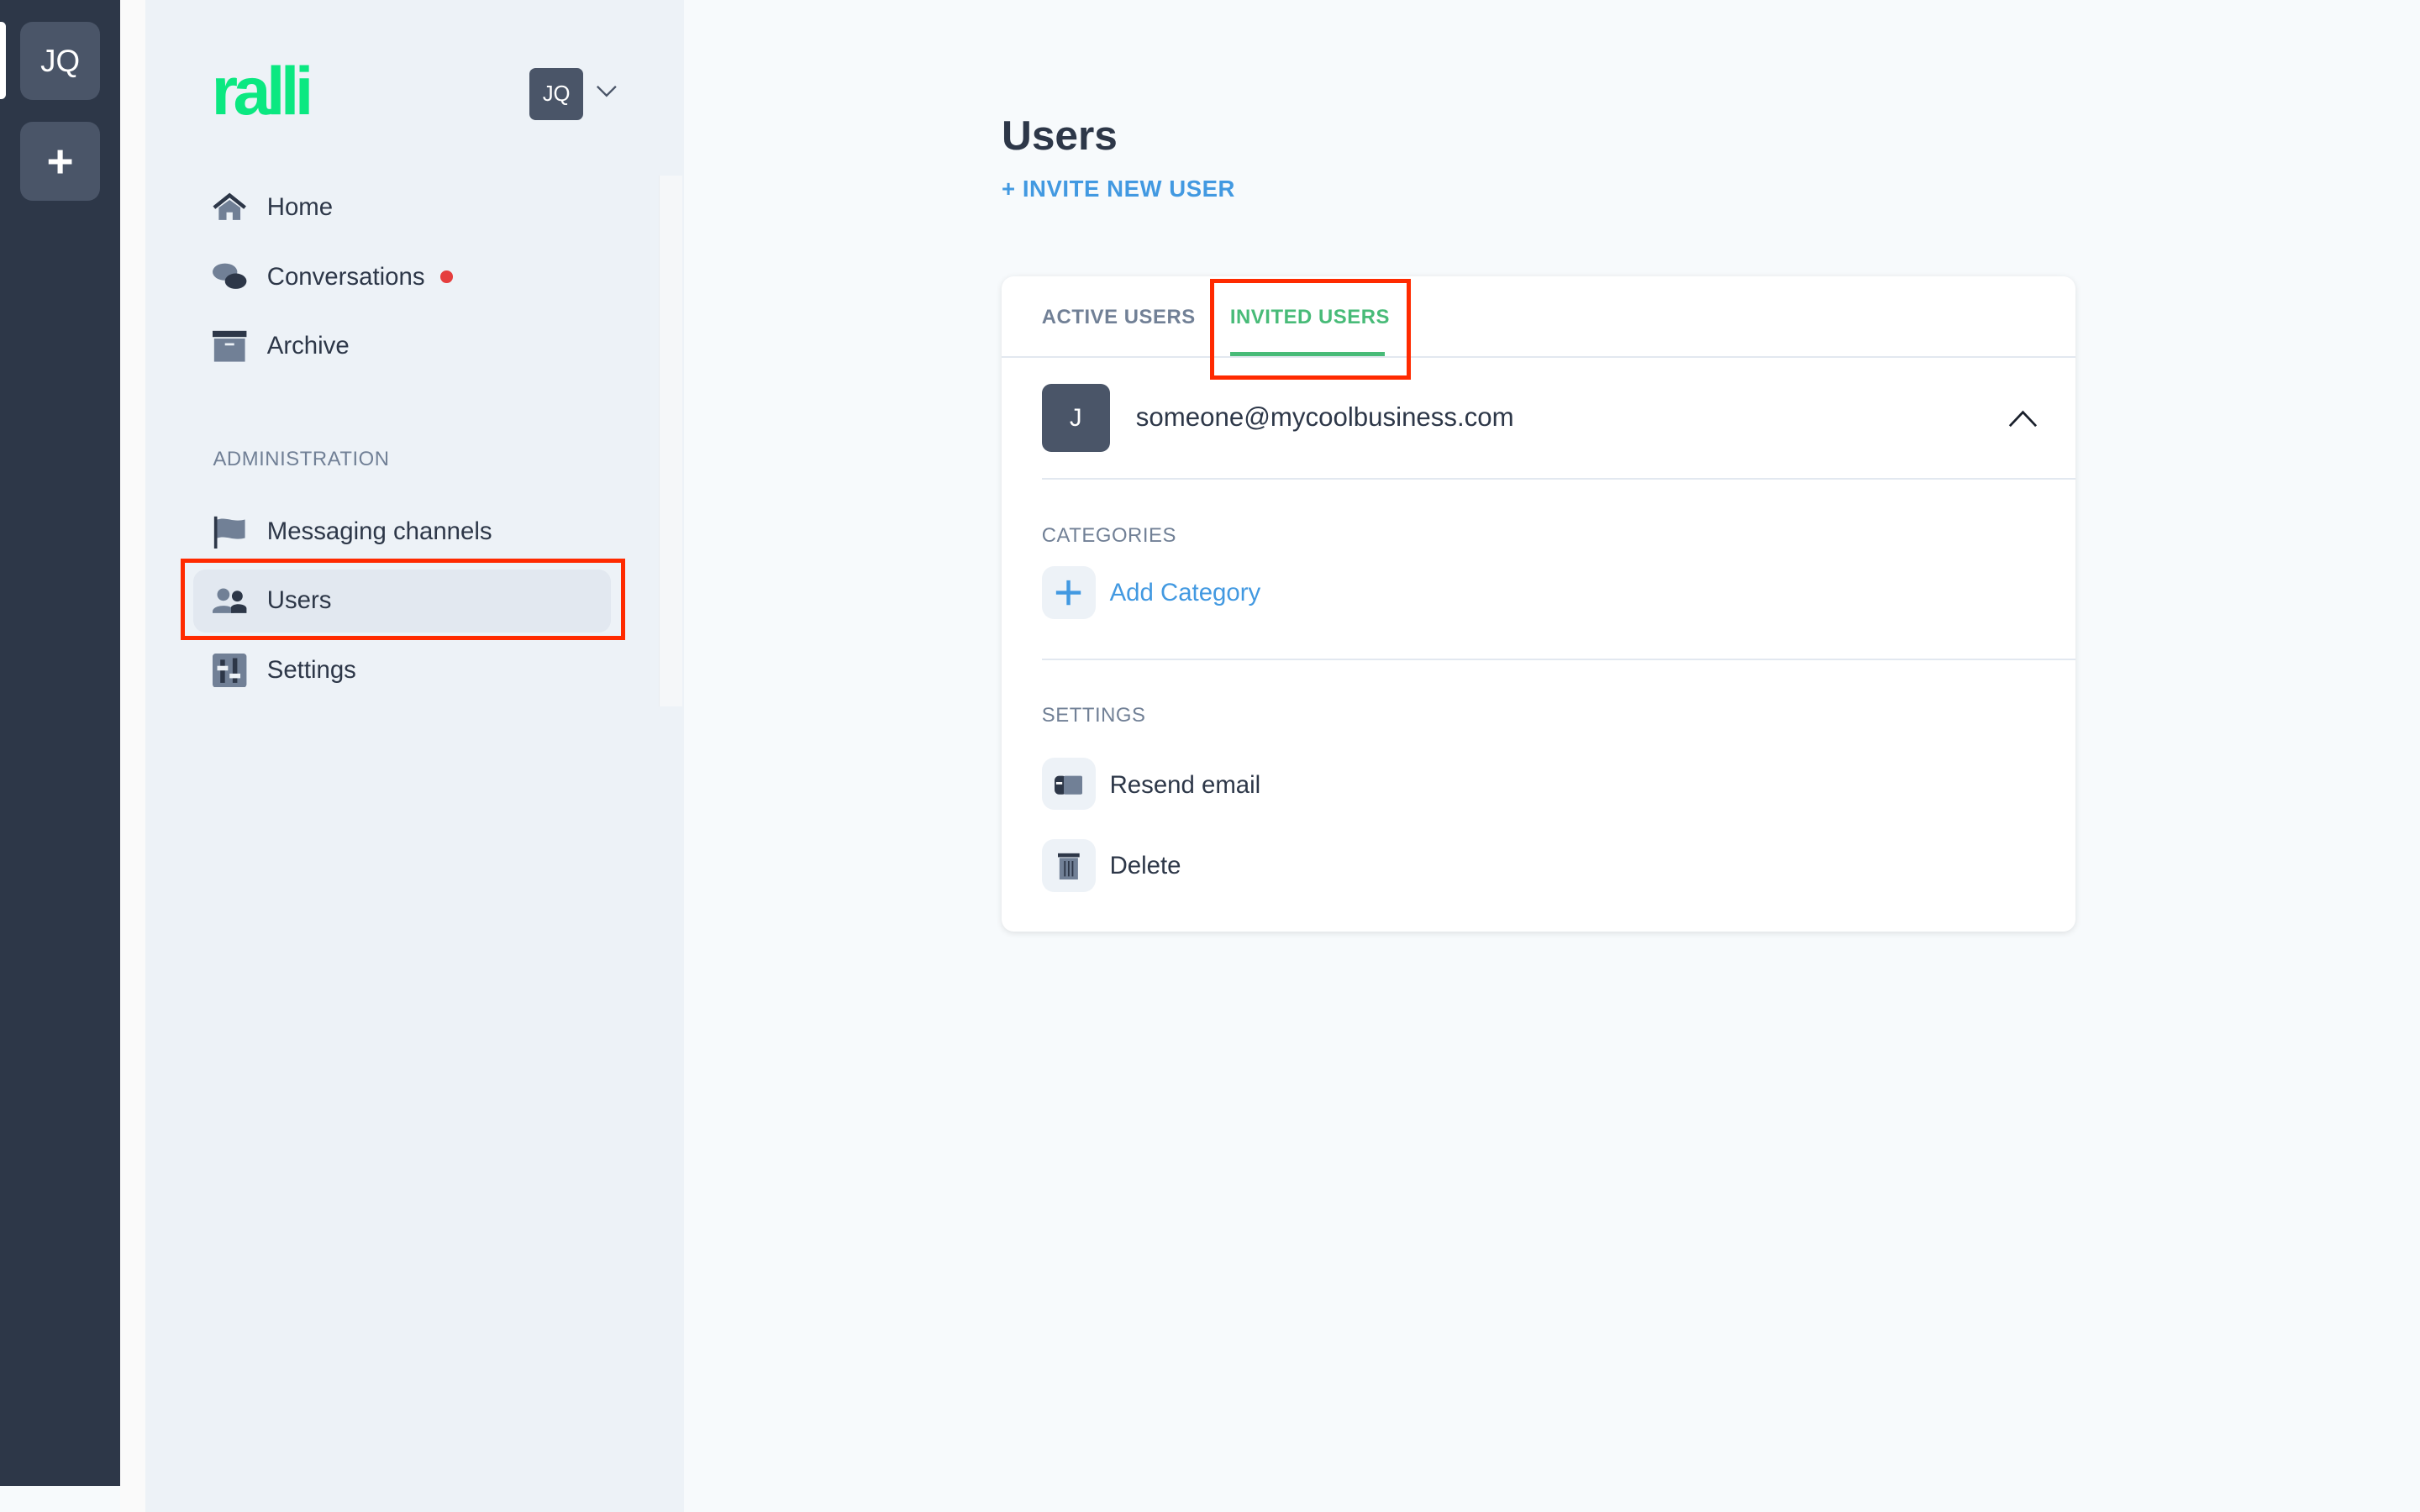  What do you see at coordinates (1325, 417) in the screenshot?
I see `user-email: someone@mycoolbusiness.com` at bounding box center [1325, 417].